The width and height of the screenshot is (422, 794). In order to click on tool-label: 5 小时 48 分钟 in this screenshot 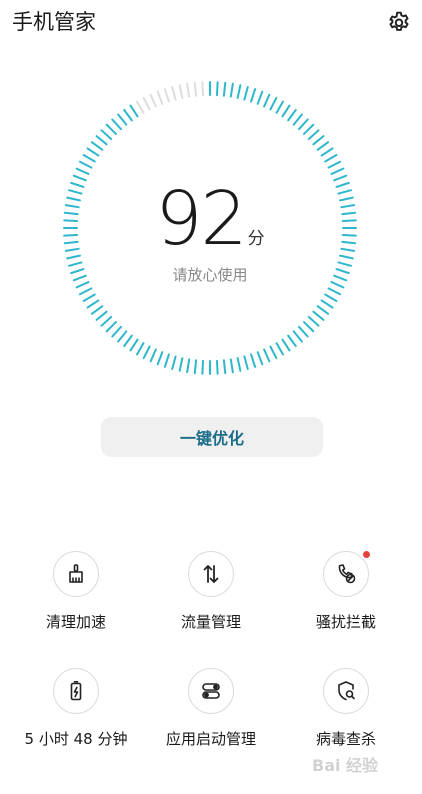, I will do `click(76, 739)`.